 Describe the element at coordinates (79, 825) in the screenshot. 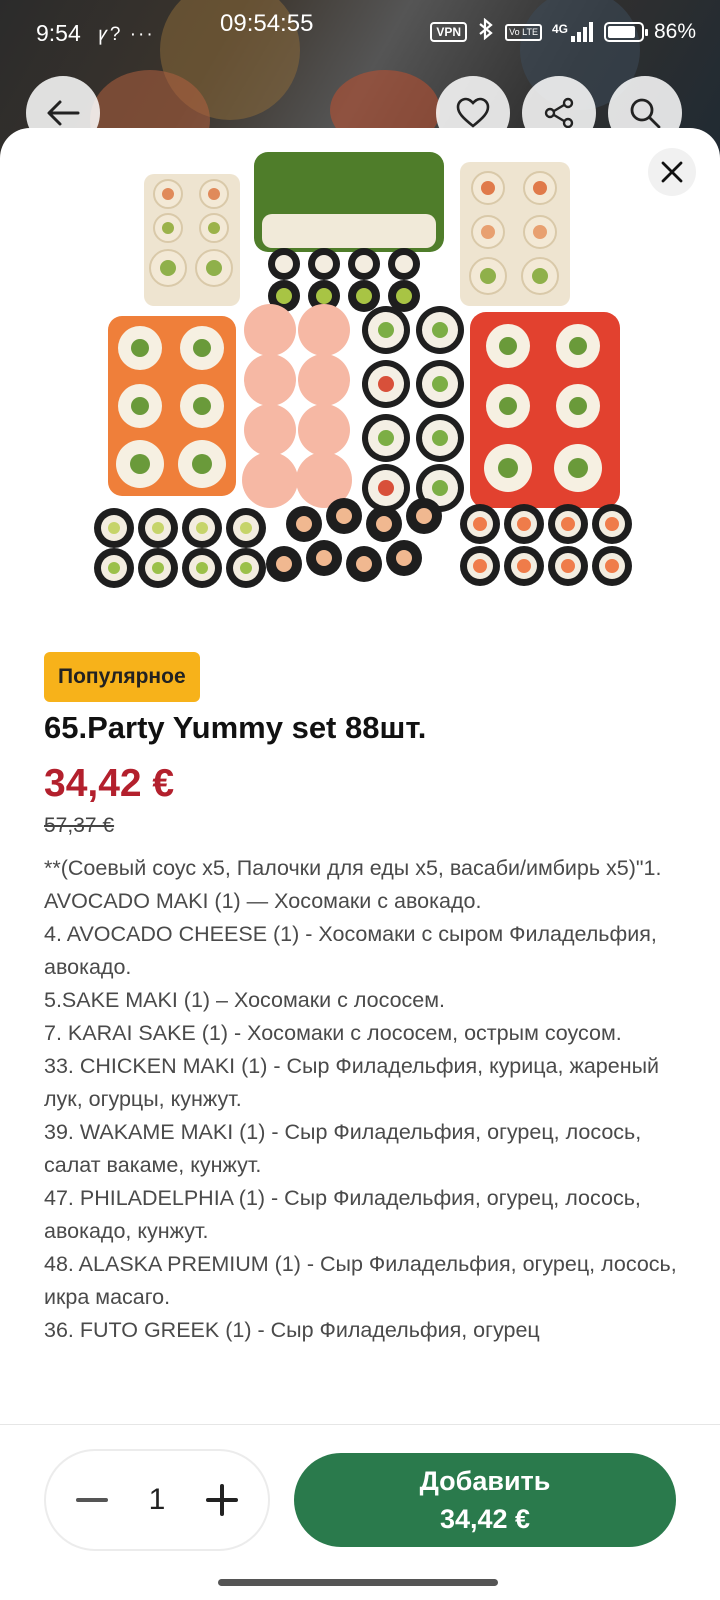

I see `product-old-price: 57,37 €` at that location.